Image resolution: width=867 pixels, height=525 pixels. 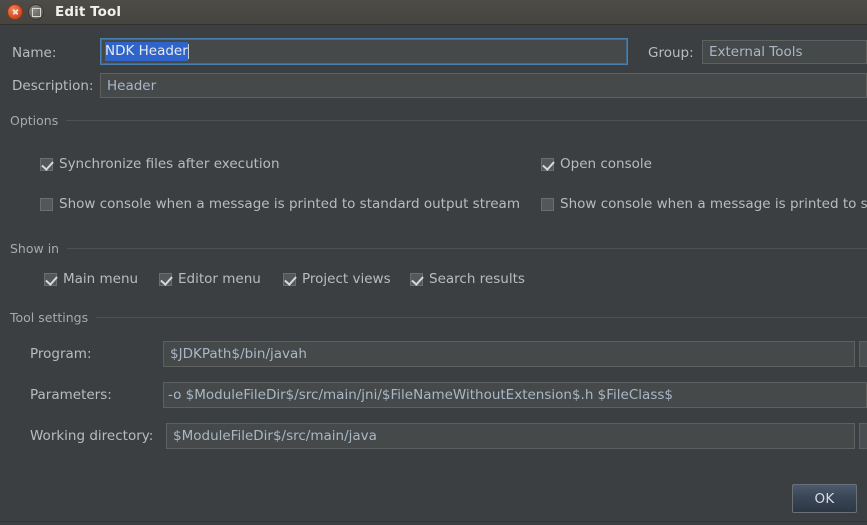 I want to click on group-label: Group:, so click(x=671, y=53).